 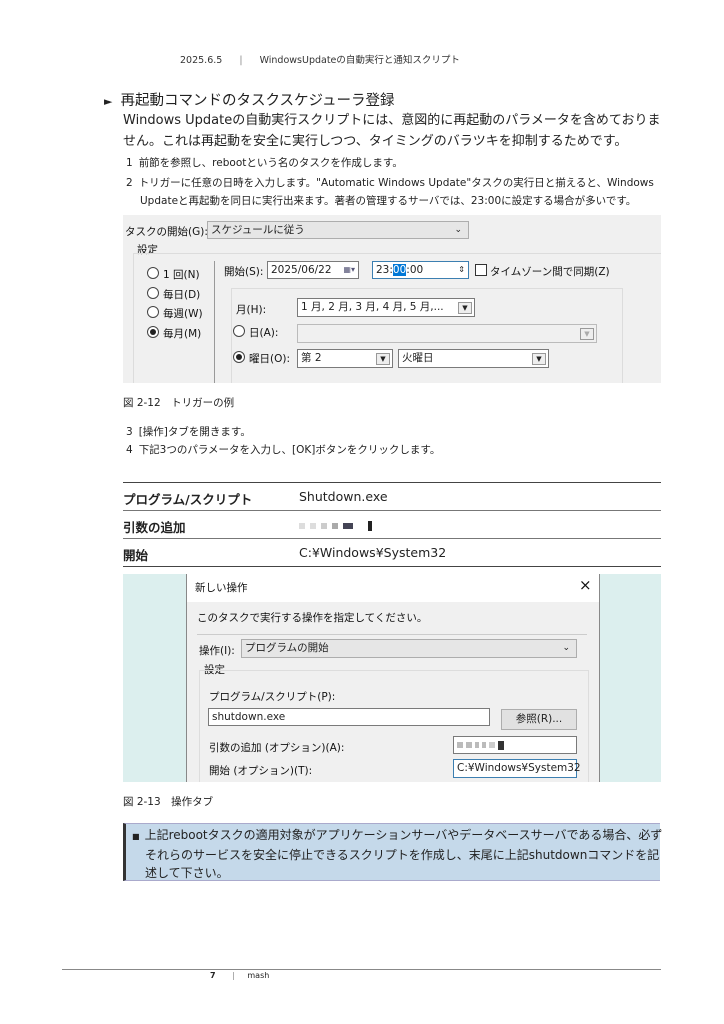 I want to click on radio-monthly: 毎月(M), so click(x=174, y=333).